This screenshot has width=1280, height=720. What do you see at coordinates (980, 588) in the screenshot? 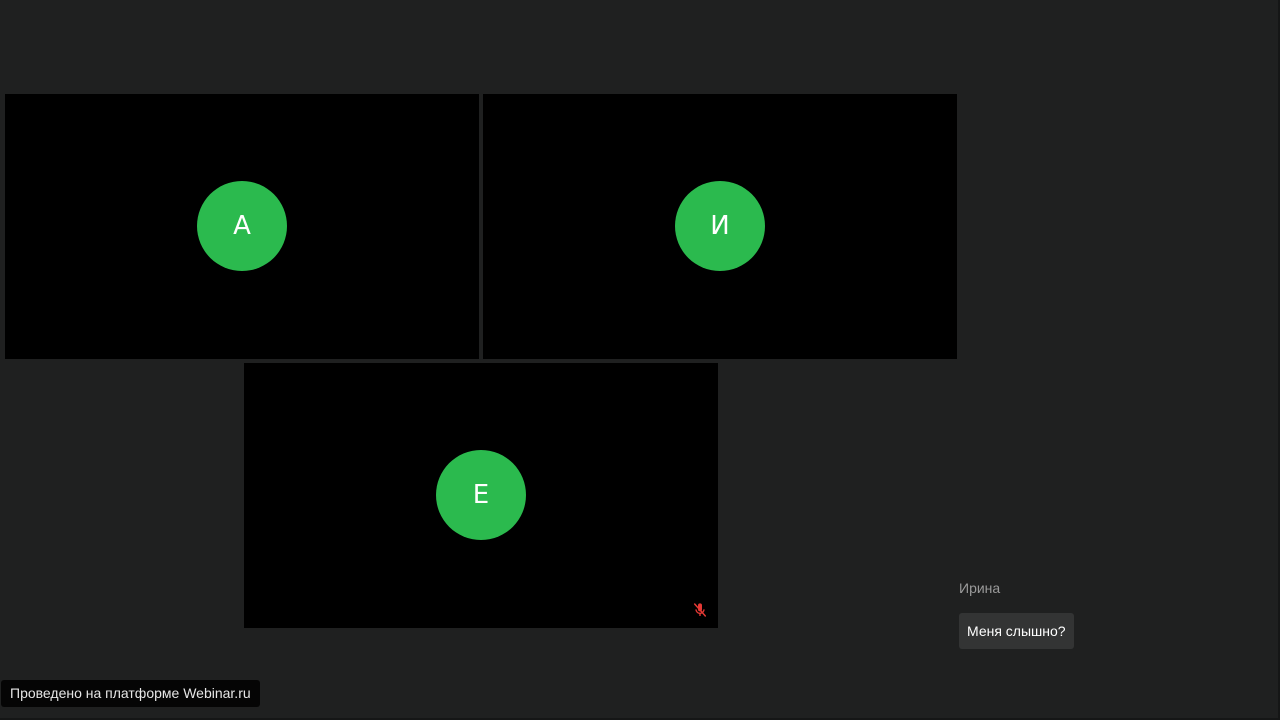
I see `chat-author: Ирина` at bounding box center [980, 588].